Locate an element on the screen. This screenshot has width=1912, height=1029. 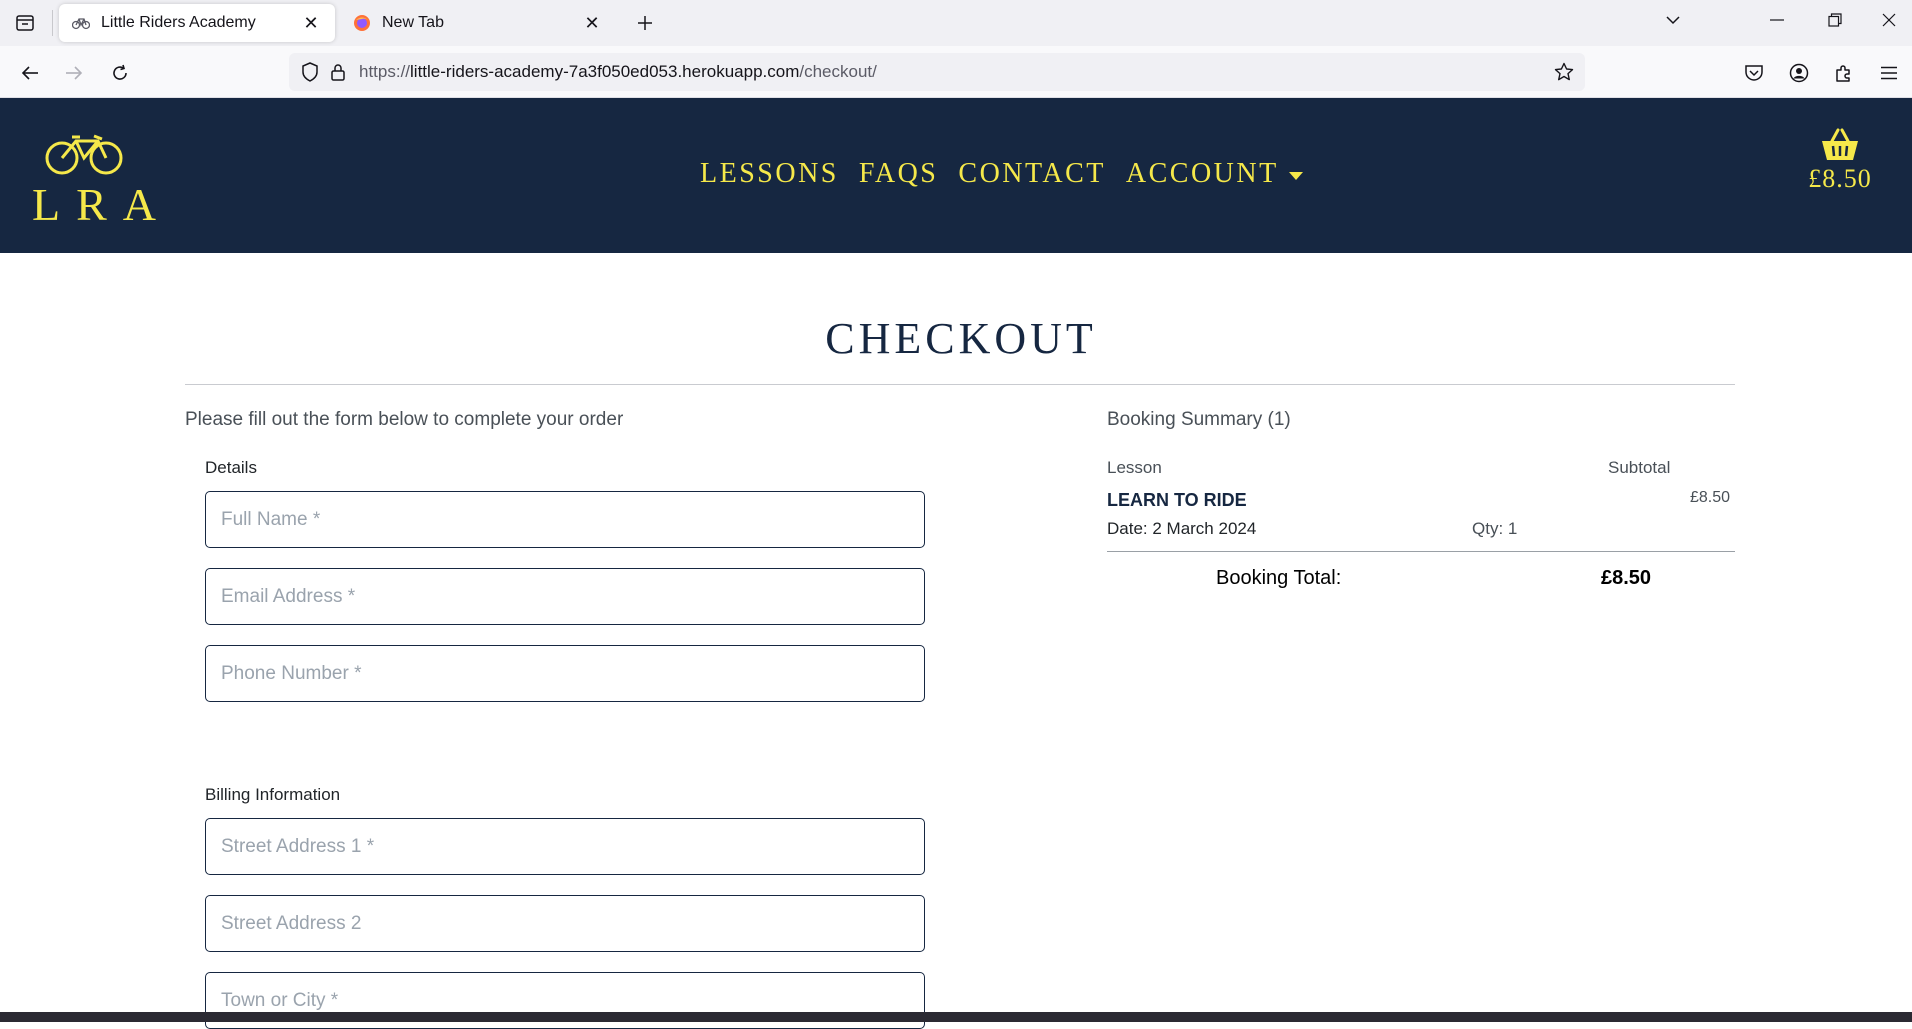
lock-icon is located at coordinates (338, 72).